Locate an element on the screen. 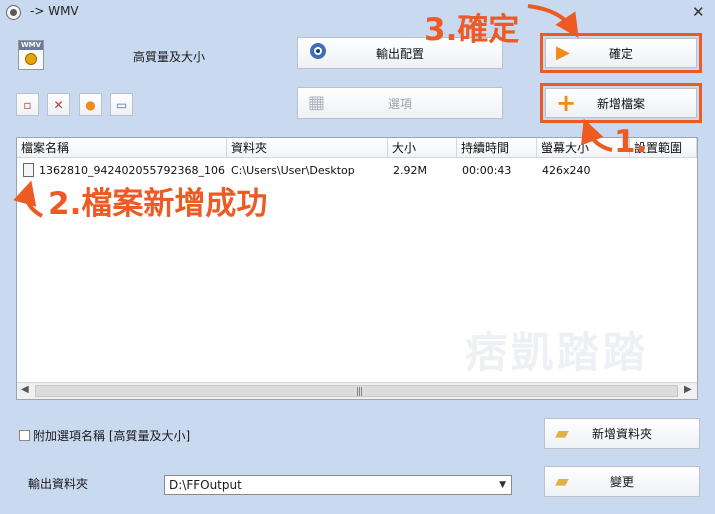 This screenshot has height=514, width=715. arrow-to-file is located at coordinates (28, 199).